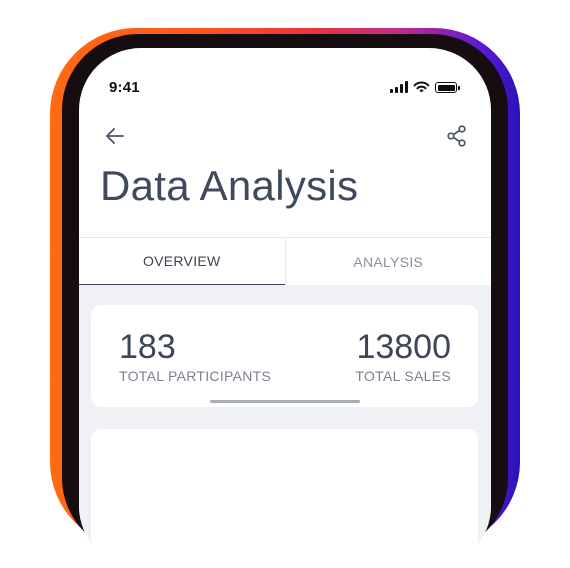 The image size is (570, 568). Describe the element at coordinates (284, 356) in the screenshot. I see `stats-card: 183 TOTAL PARTICIPANTS 13800 TOTAL SALES` at that location.